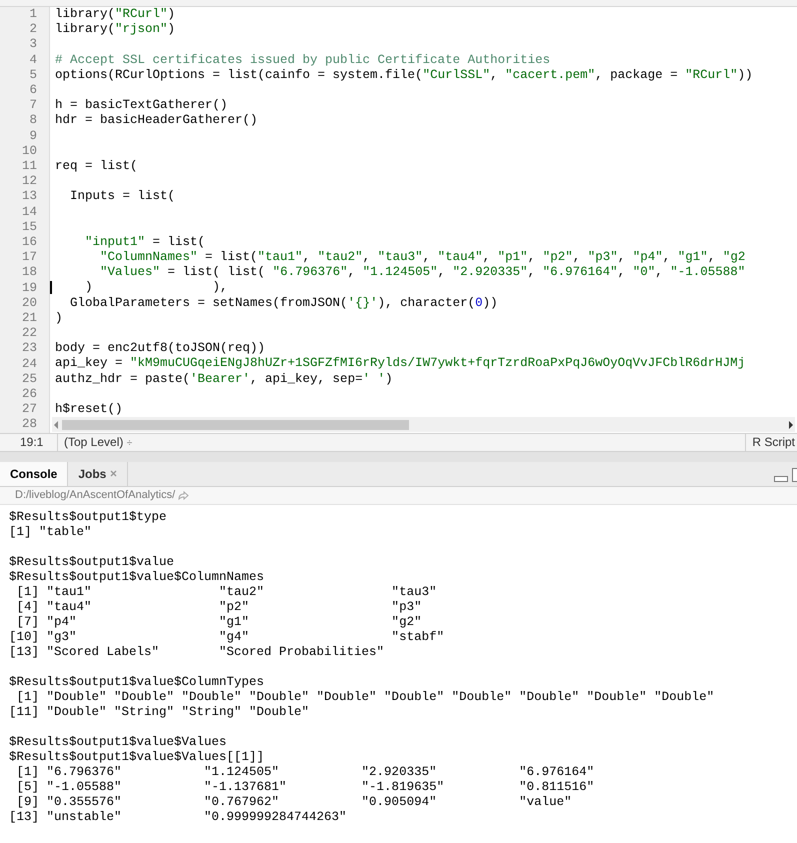 The width and height of the screenshot is (797, 843). I want to click on minimize-icon, so click(781, 479).